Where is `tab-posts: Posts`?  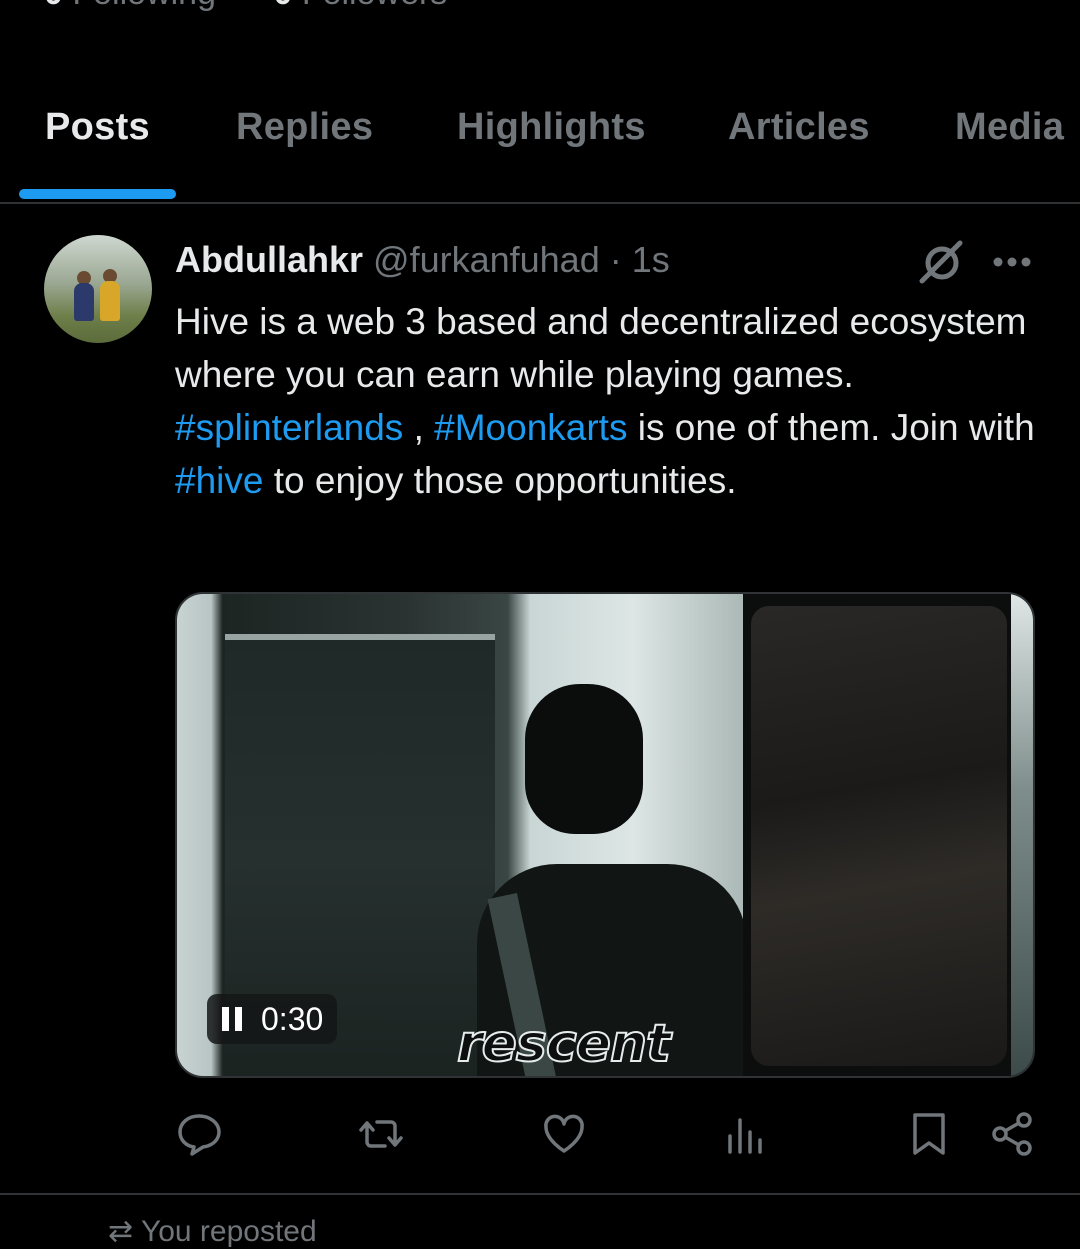
tab-posts: Posts is located at coordinates (97, 127).